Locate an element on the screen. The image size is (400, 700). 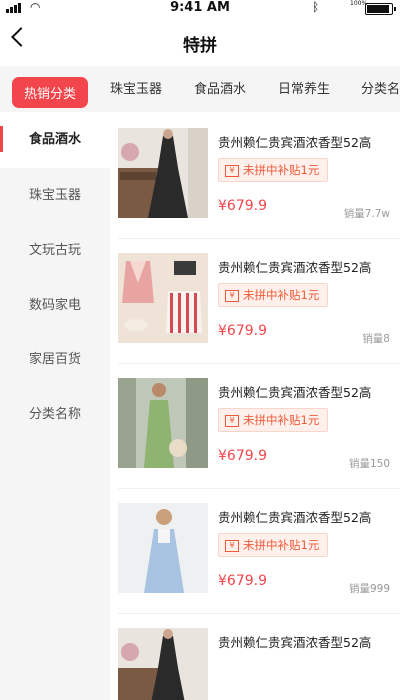
bluetooth-icon: ᛒ is located at coordinates (316, 7).